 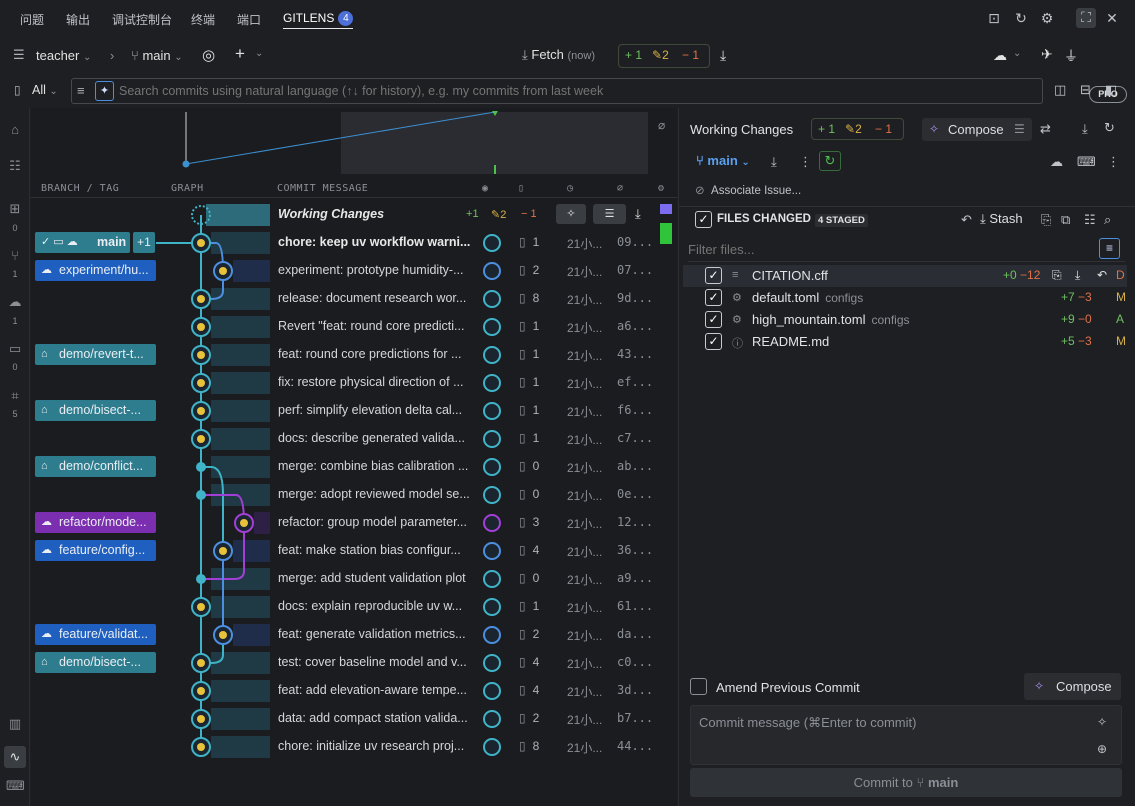 What do you see at coordinates (318, 20) in the screenshot?
I see `tab-gitlens: GITLENS 4` at bounding box center [318, 20].